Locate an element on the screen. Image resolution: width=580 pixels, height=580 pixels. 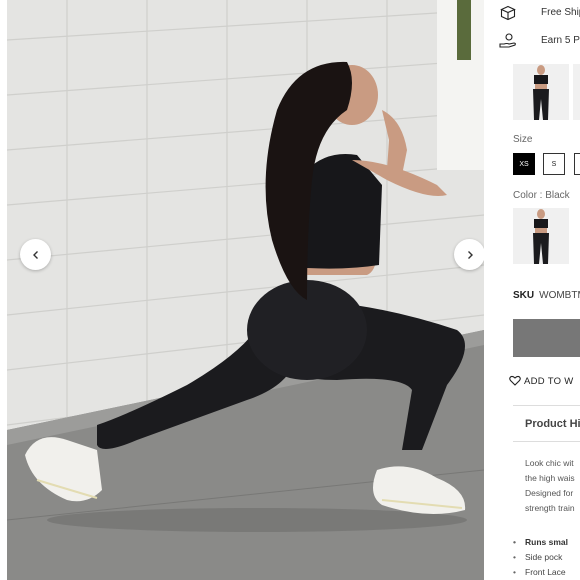
earn-points-perk: Earn 5 Po is located at coordinates (539, 40).